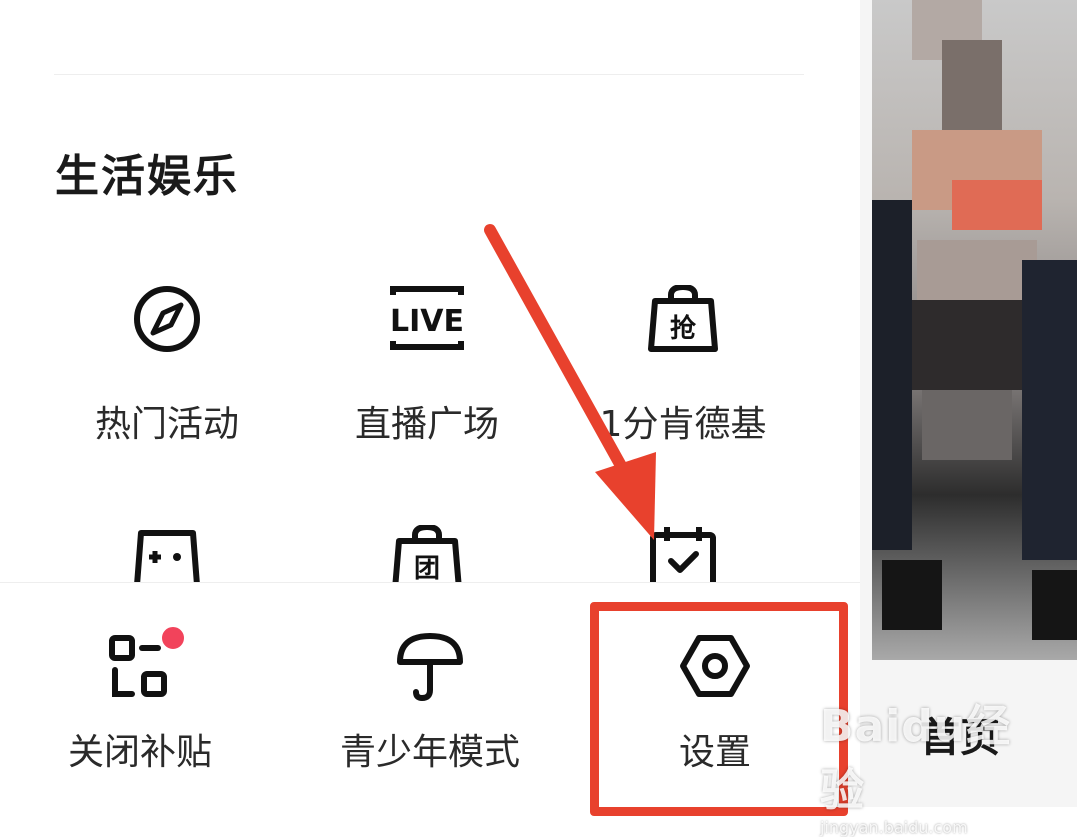  What do you see at coordinates (894, 827) in the screenshot?
I see `watermark-sub: jingyan.baidu.com` at bounding box center [894, 827].